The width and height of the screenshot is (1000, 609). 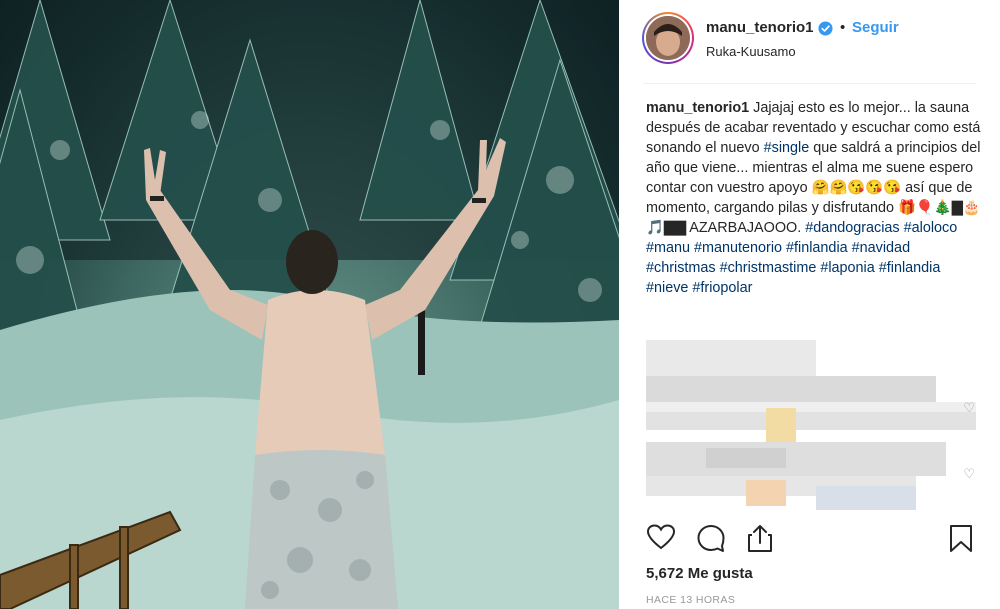 I want to click on bookmark-icon, so click(x=961, y=538).